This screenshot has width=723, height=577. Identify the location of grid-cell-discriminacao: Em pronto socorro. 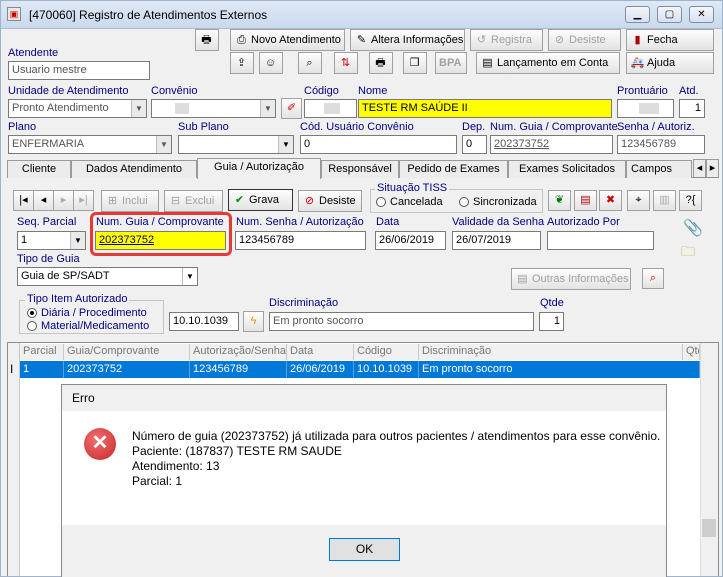
(559, 369).